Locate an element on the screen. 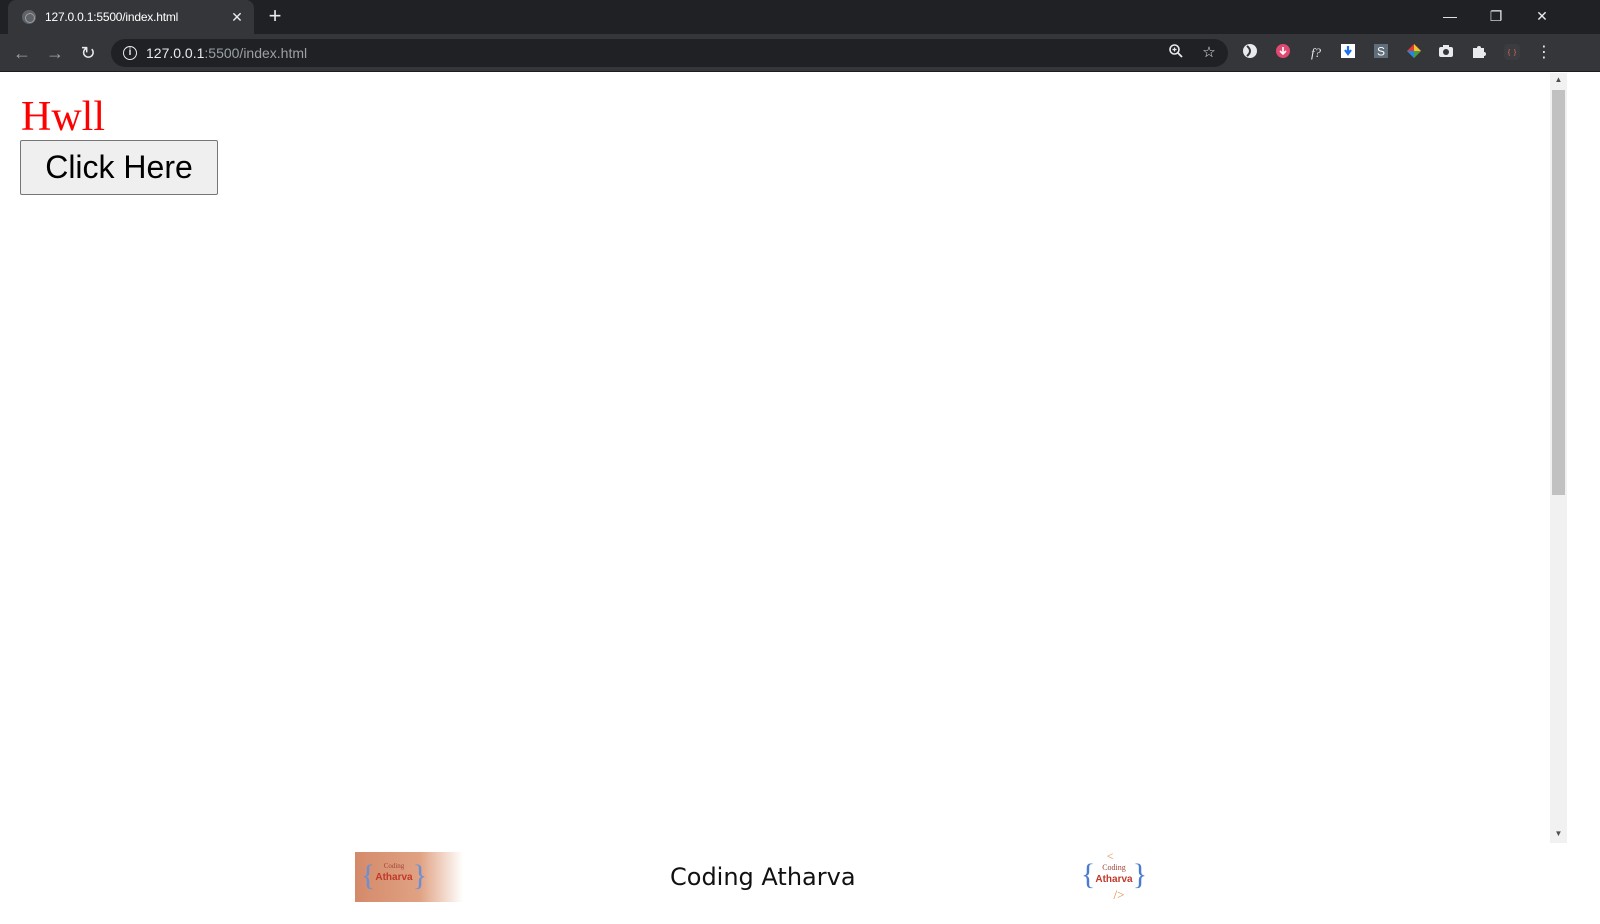 This screenshot has height=924, width=1600. profile-avatar-icon: { } is located at coordinates (1512, 53).